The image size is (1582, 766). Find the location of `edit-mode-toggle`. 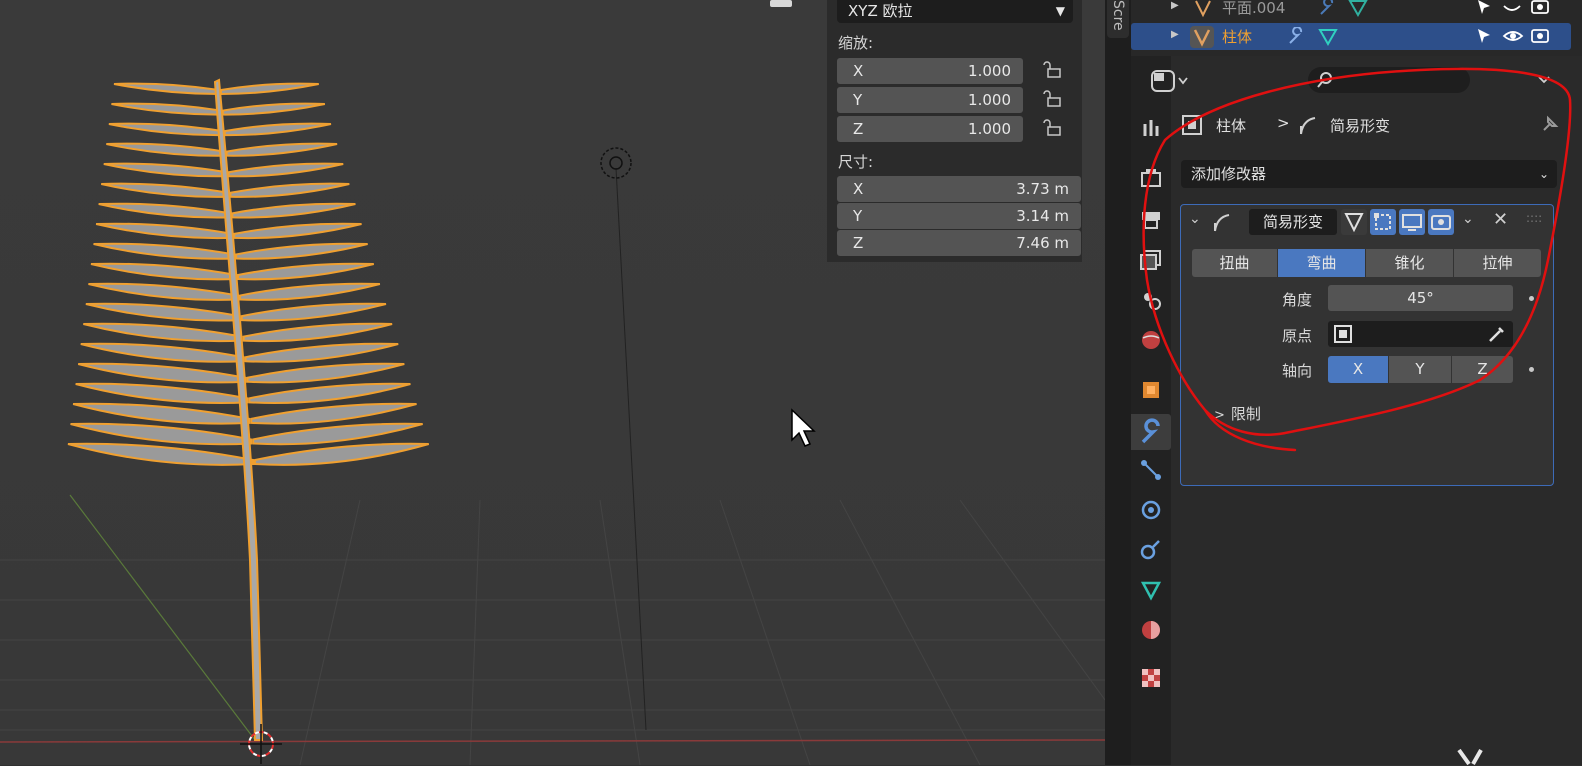

edit-mode-toggle is located at coordinates (1383, 222).